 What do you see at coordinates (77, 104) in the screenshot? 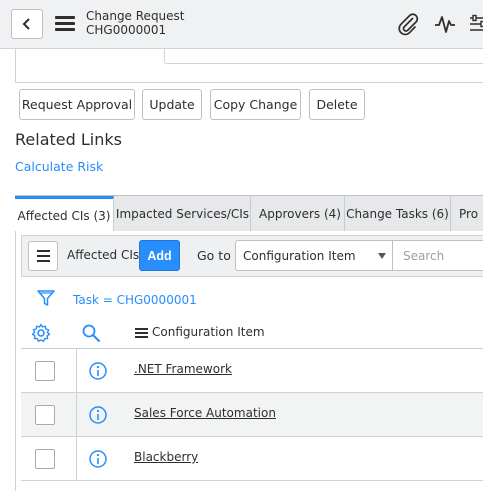
I see `request-approval-button: Request Approval` at bounding box center [77, 104].